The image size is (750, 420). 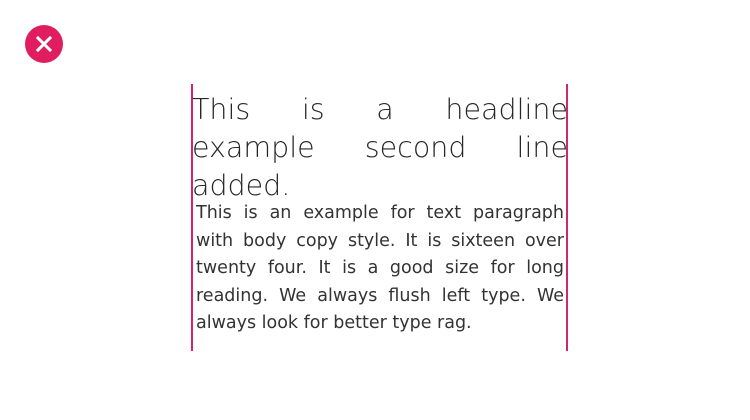 I want to click on error-badge, so click(x=44, y=44).